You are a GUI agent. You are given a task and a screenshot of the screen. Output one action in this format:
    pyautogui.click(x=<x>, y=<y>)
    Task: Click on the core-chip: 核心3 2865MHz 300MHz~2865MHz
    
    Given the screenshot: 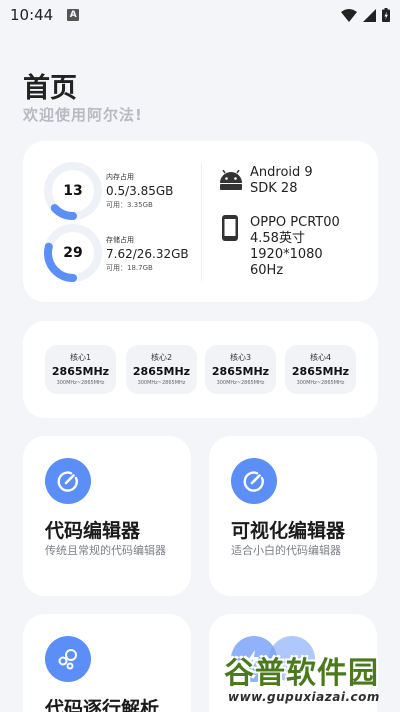 What is the action you would take?
    pyautogui.click(x=240, y=369)
    